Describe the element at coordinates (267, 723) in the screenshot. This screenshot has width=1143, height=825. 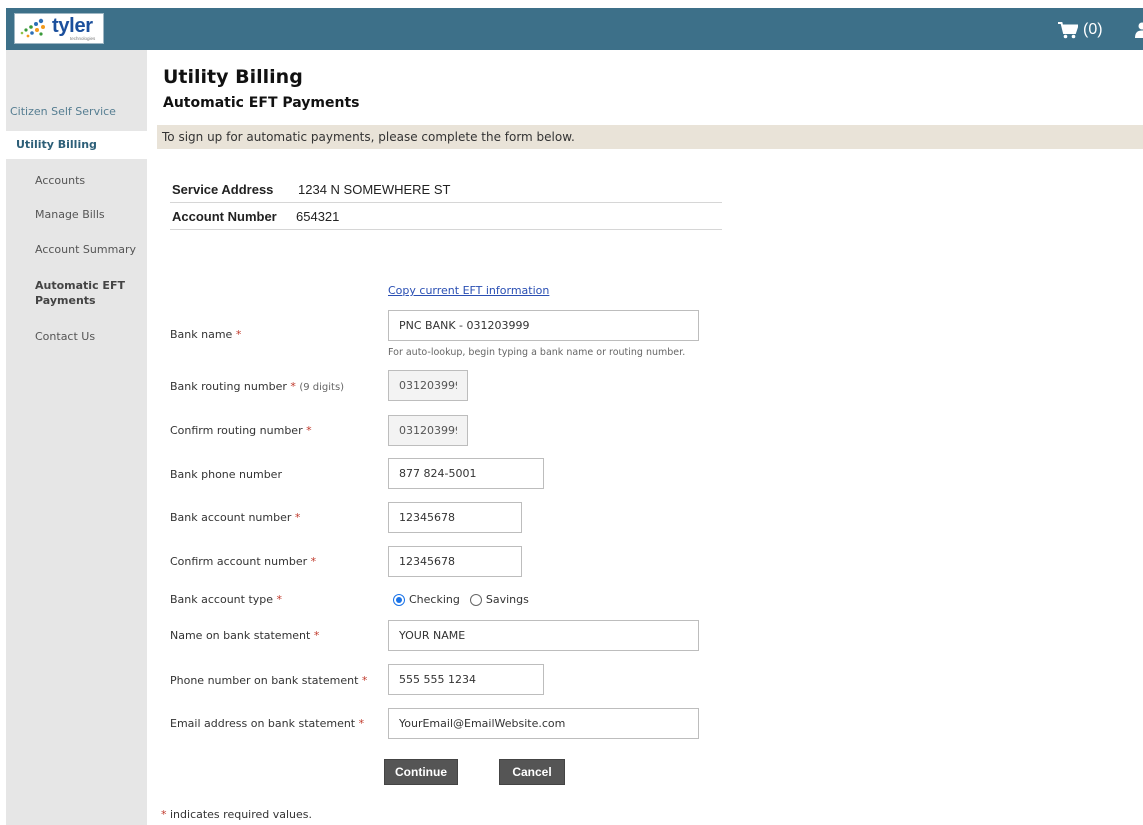
I see `statement-email-label: Email address on bank statement *` at that location.